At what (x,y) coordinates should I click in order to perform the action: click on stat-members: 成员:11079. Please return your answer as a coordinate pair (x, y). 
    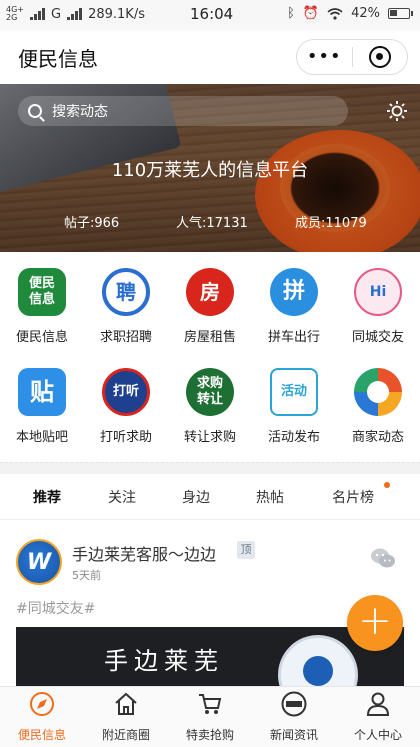
    Looking at the image, I should click on (331, 223).